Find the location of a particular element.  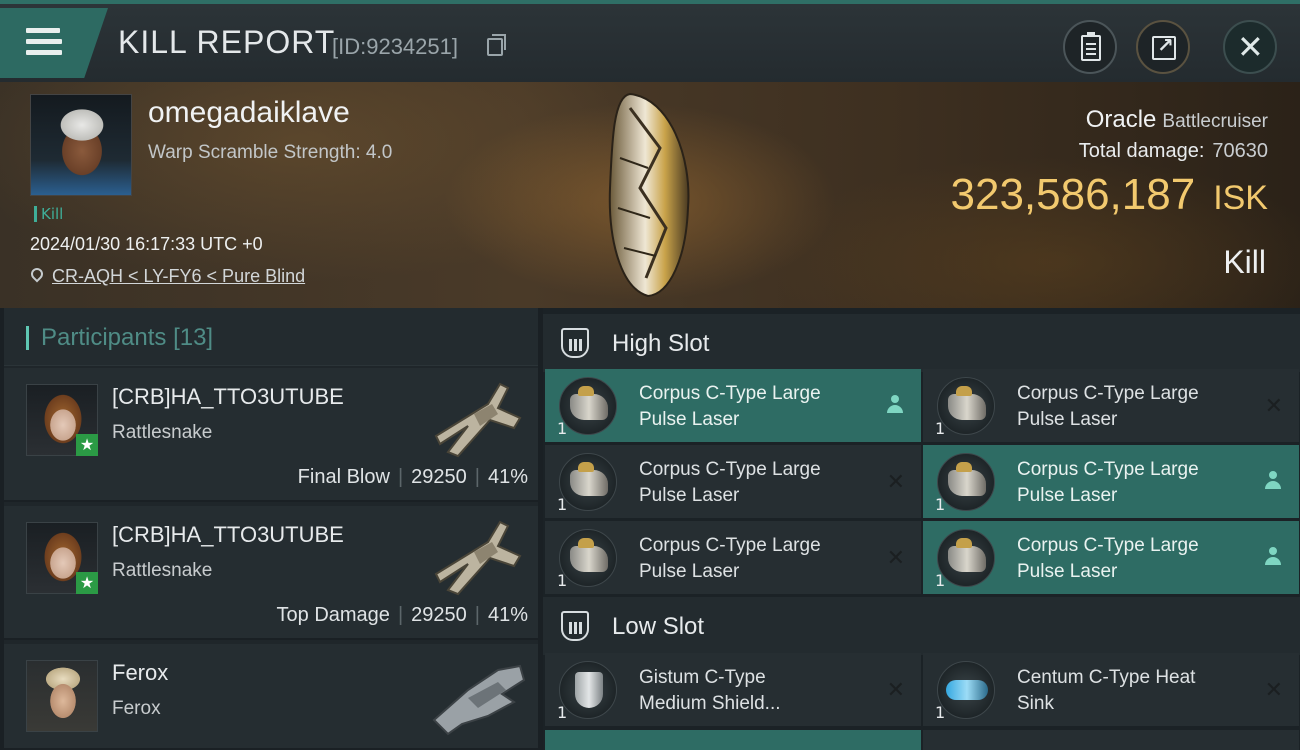

clipboard-button is located at coordinates (1090, 47).